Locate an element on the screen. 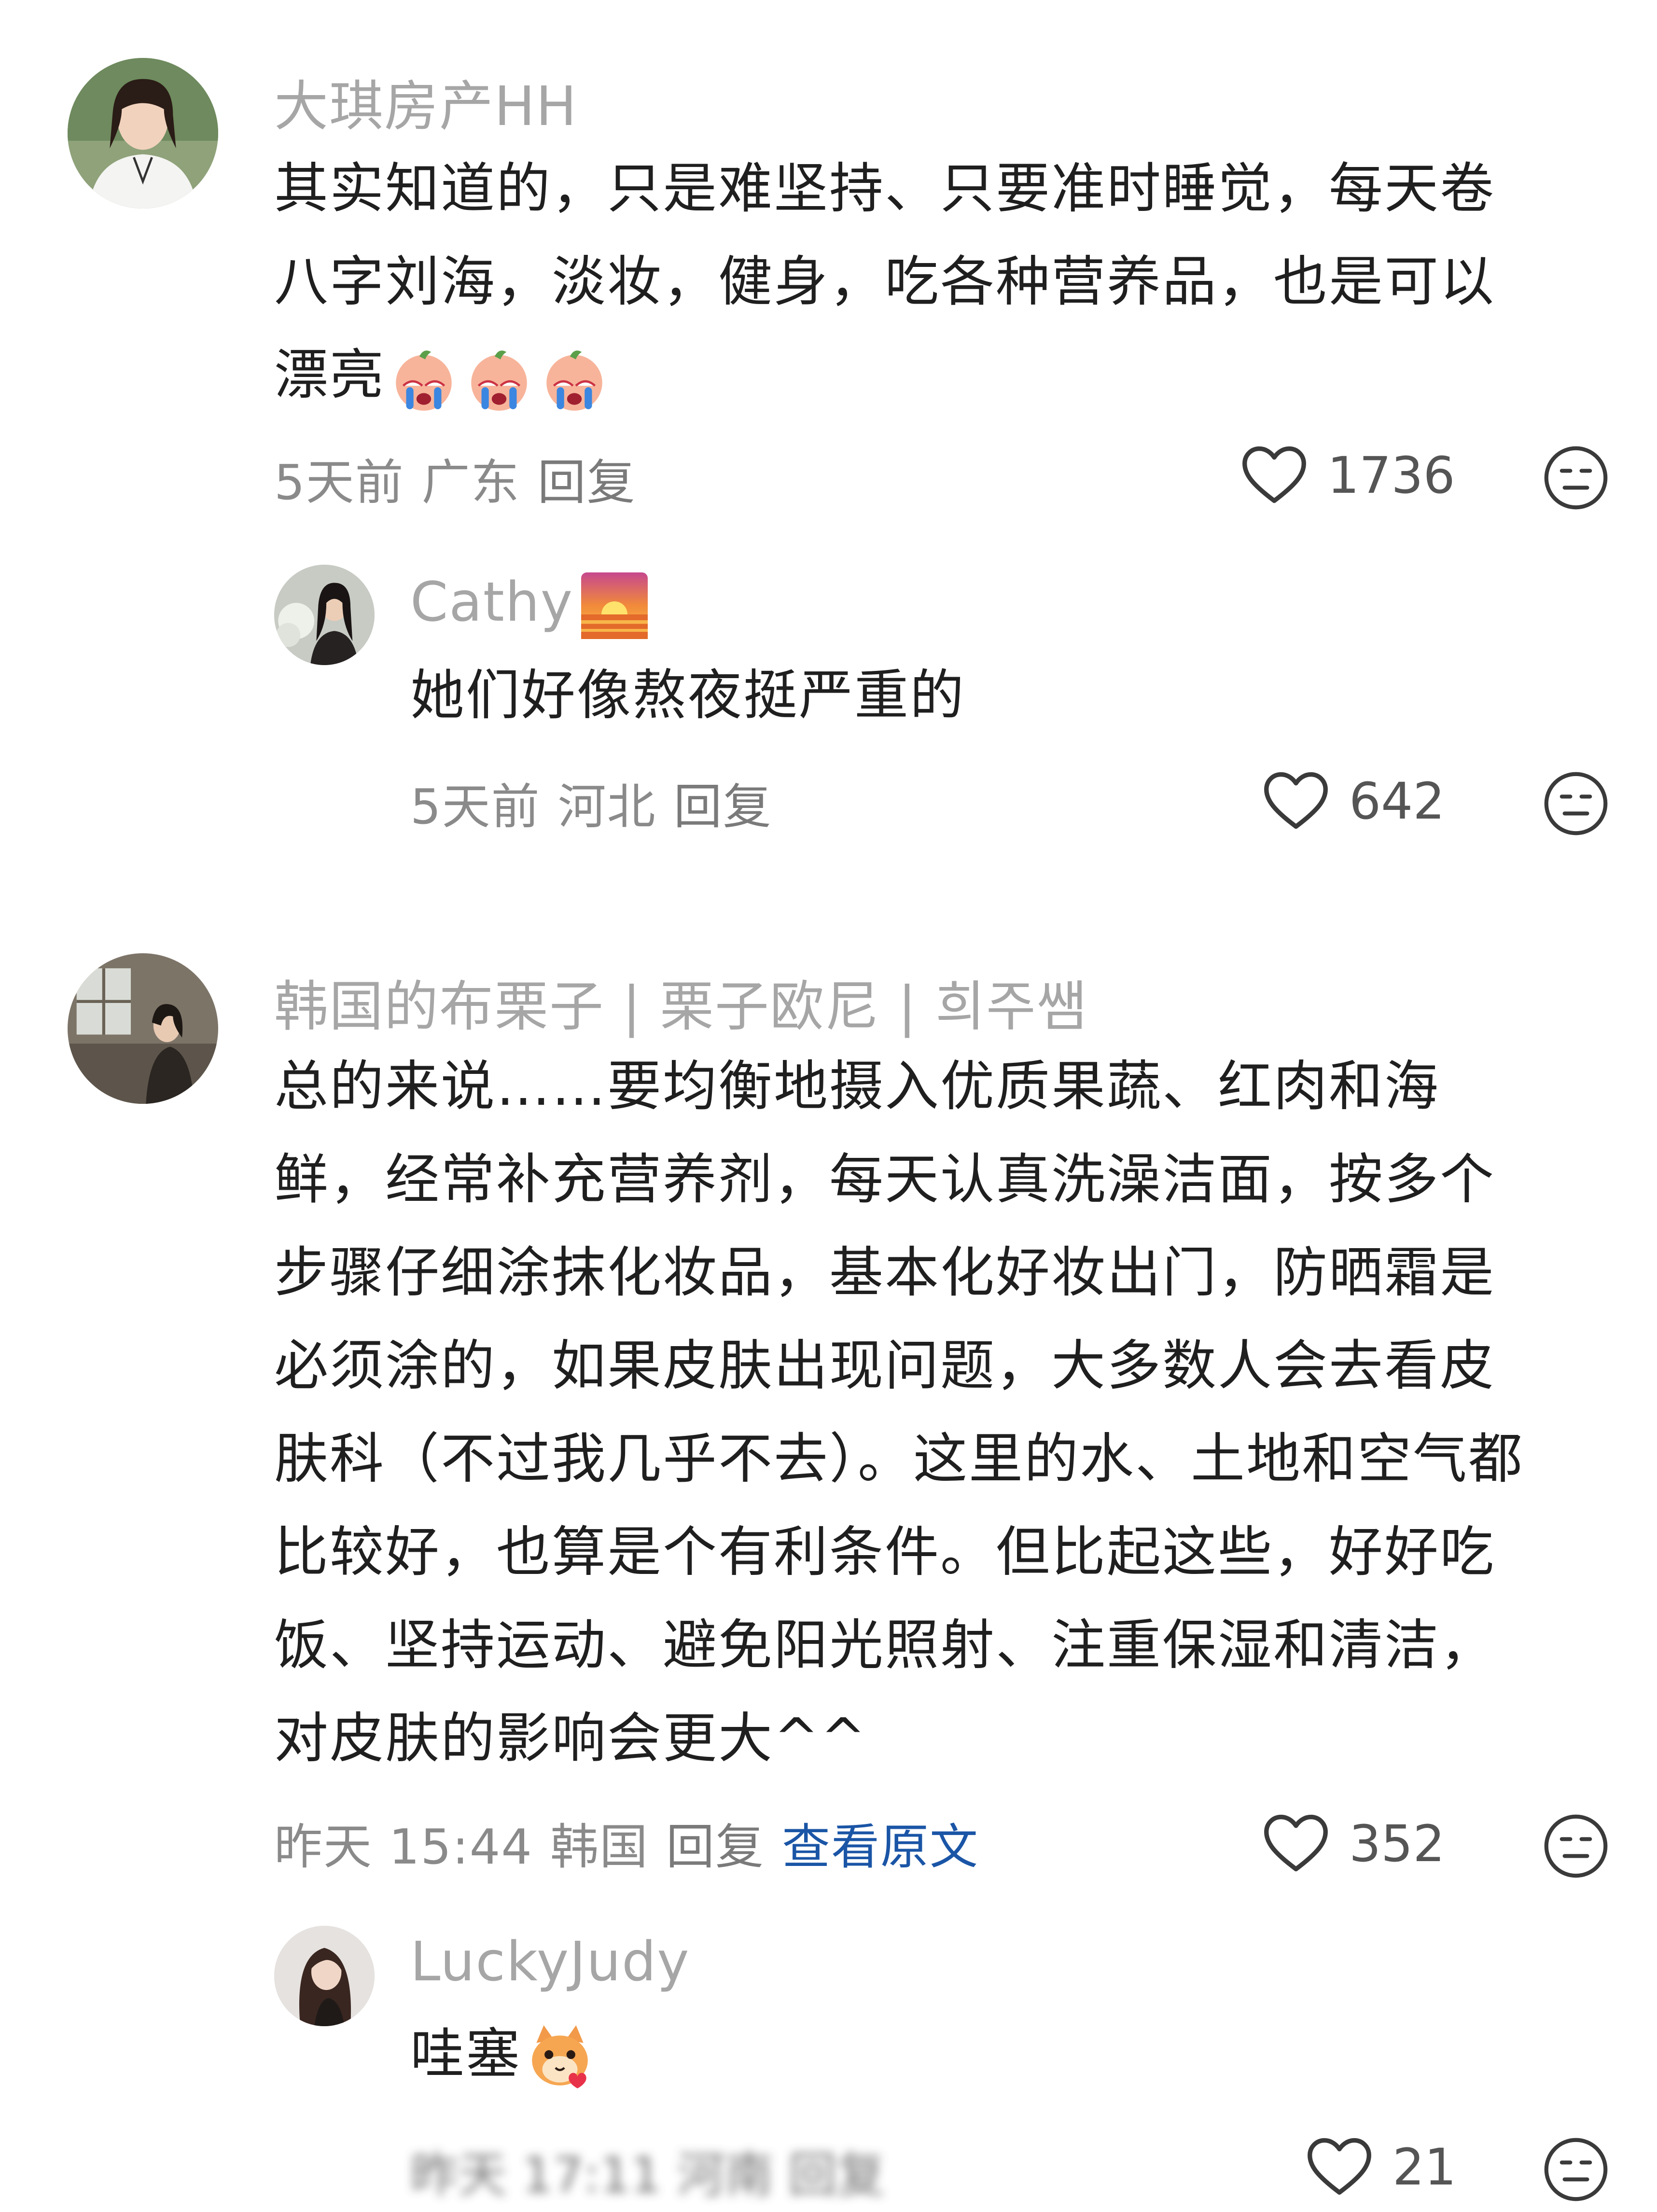 This screenshot has height=2212, width=1657. username: Cathy is located at coordinates (530, 606).